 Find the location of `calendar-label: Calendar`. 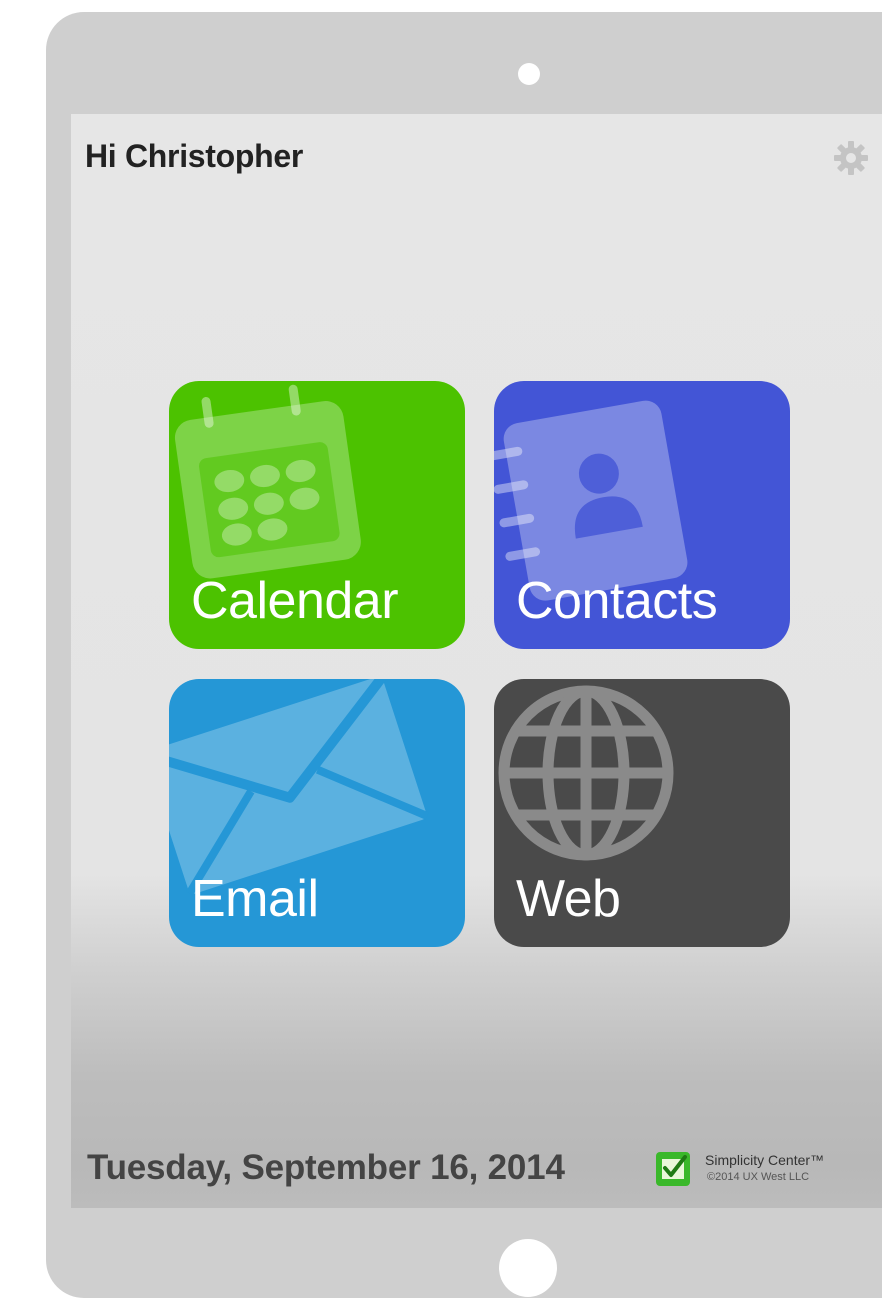

calendar-label: Calendar is located at coordinates (295, 601).